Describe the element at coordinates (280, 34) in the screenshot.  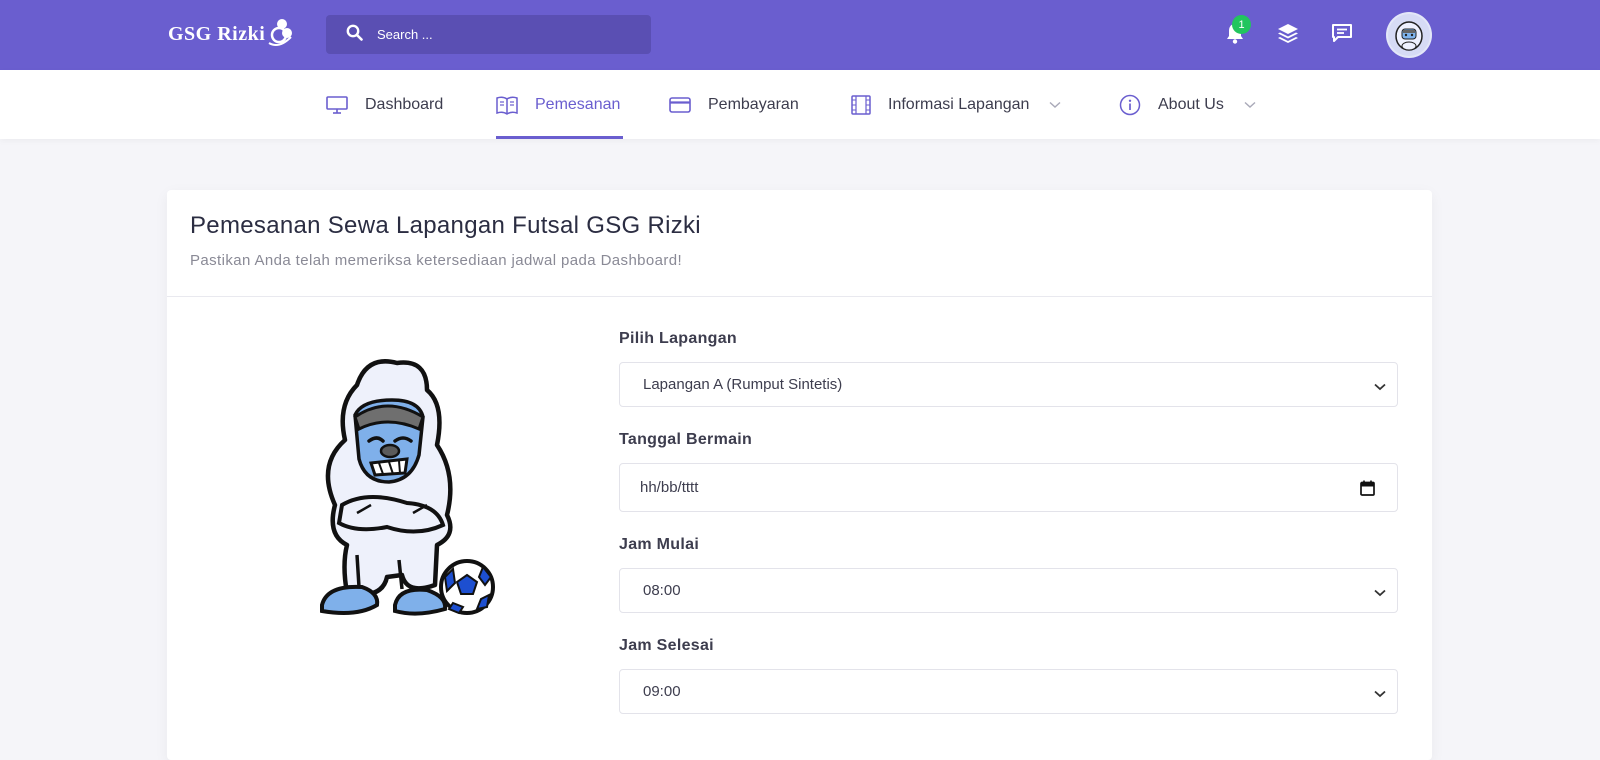
I see `logo-mark-icon` at that location.